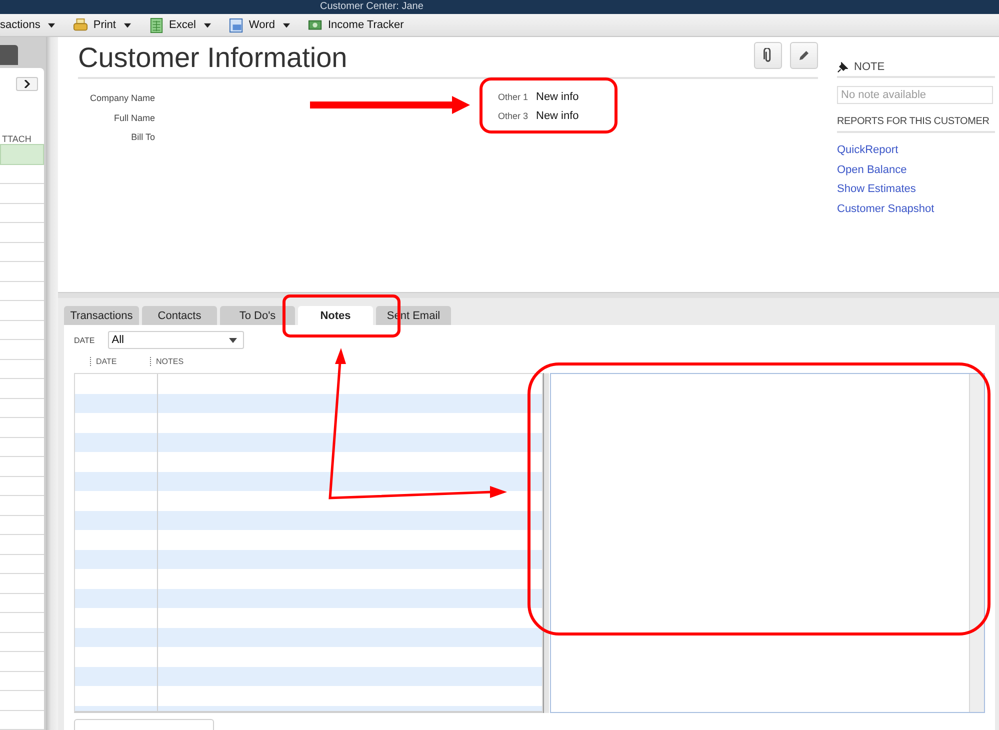  What do you see at coordinates (176, 340) in the screenshot?
I see `date-dropdown: All` at bounding box center [176, 340].